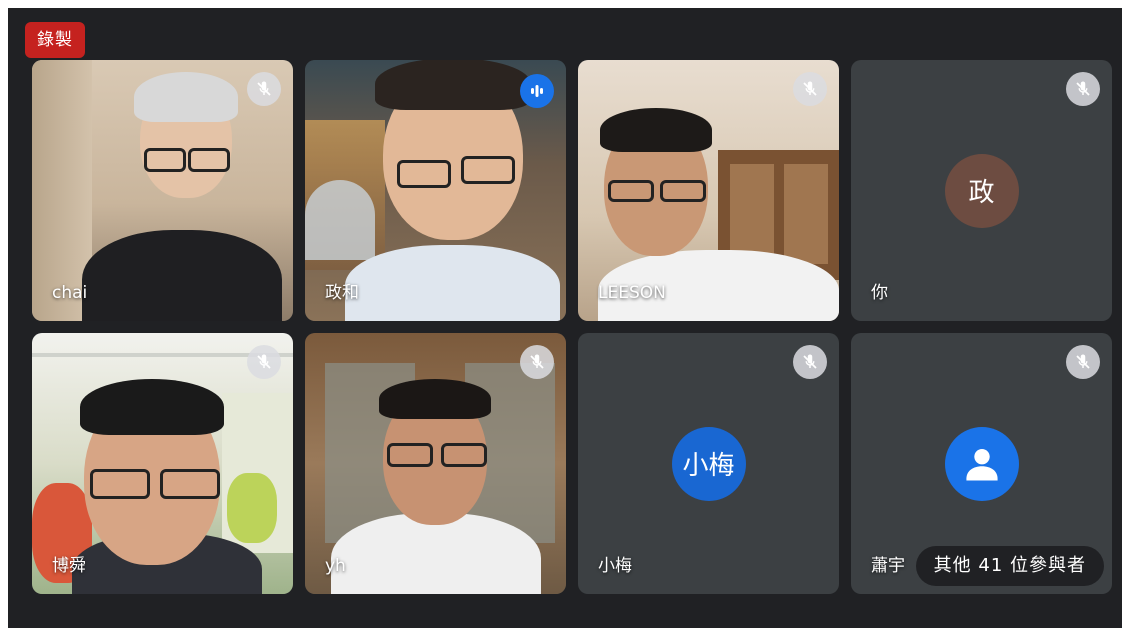  I want to click on participant-tile-chai: chai, so click(162, 190).